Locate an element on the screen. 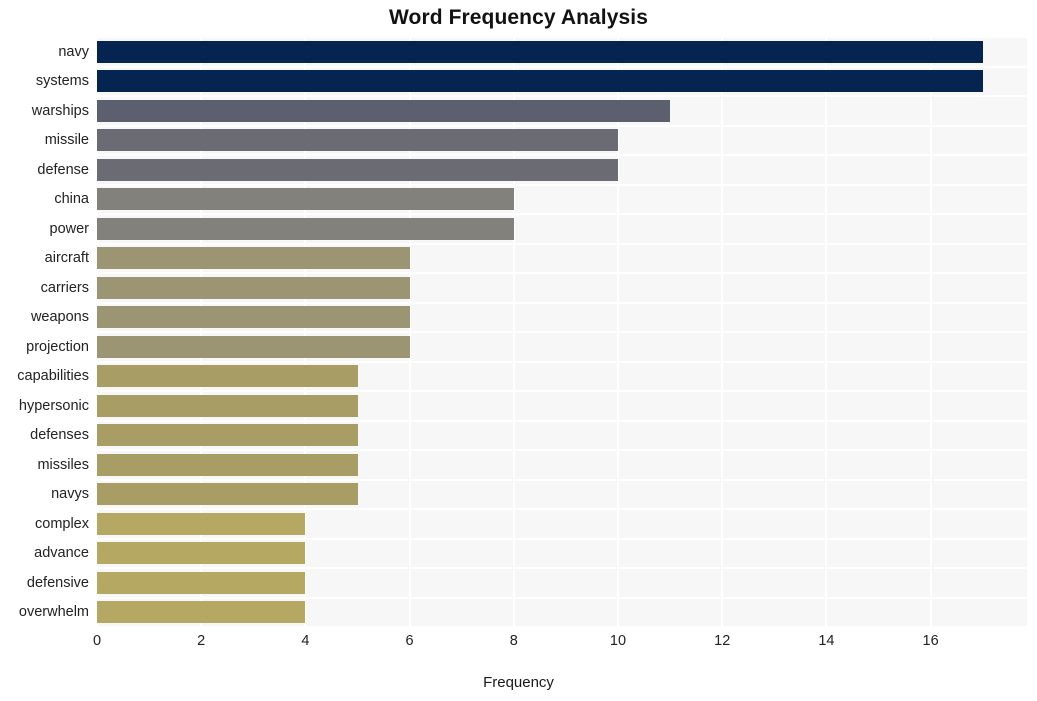  y-tick-label: capabilities is located at coordinates (53, 376).